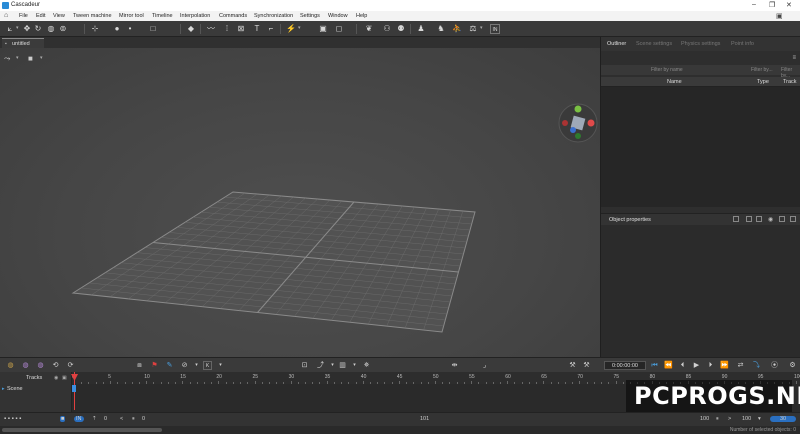 Image resolution: width=800 pixels, height=434 pixels. What do you see at coordinates (271, 29) in the screenshot?
I see `bracket-icon: ⌐` at bounding box center [271, 29].